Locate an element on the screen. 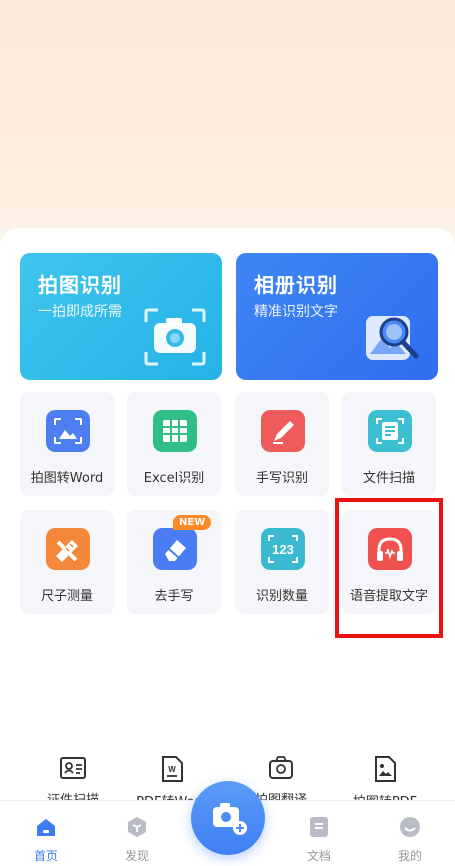 This screenshot has width=455, height=866. nav-mine: 我的 is located at coordinates (410, 839).